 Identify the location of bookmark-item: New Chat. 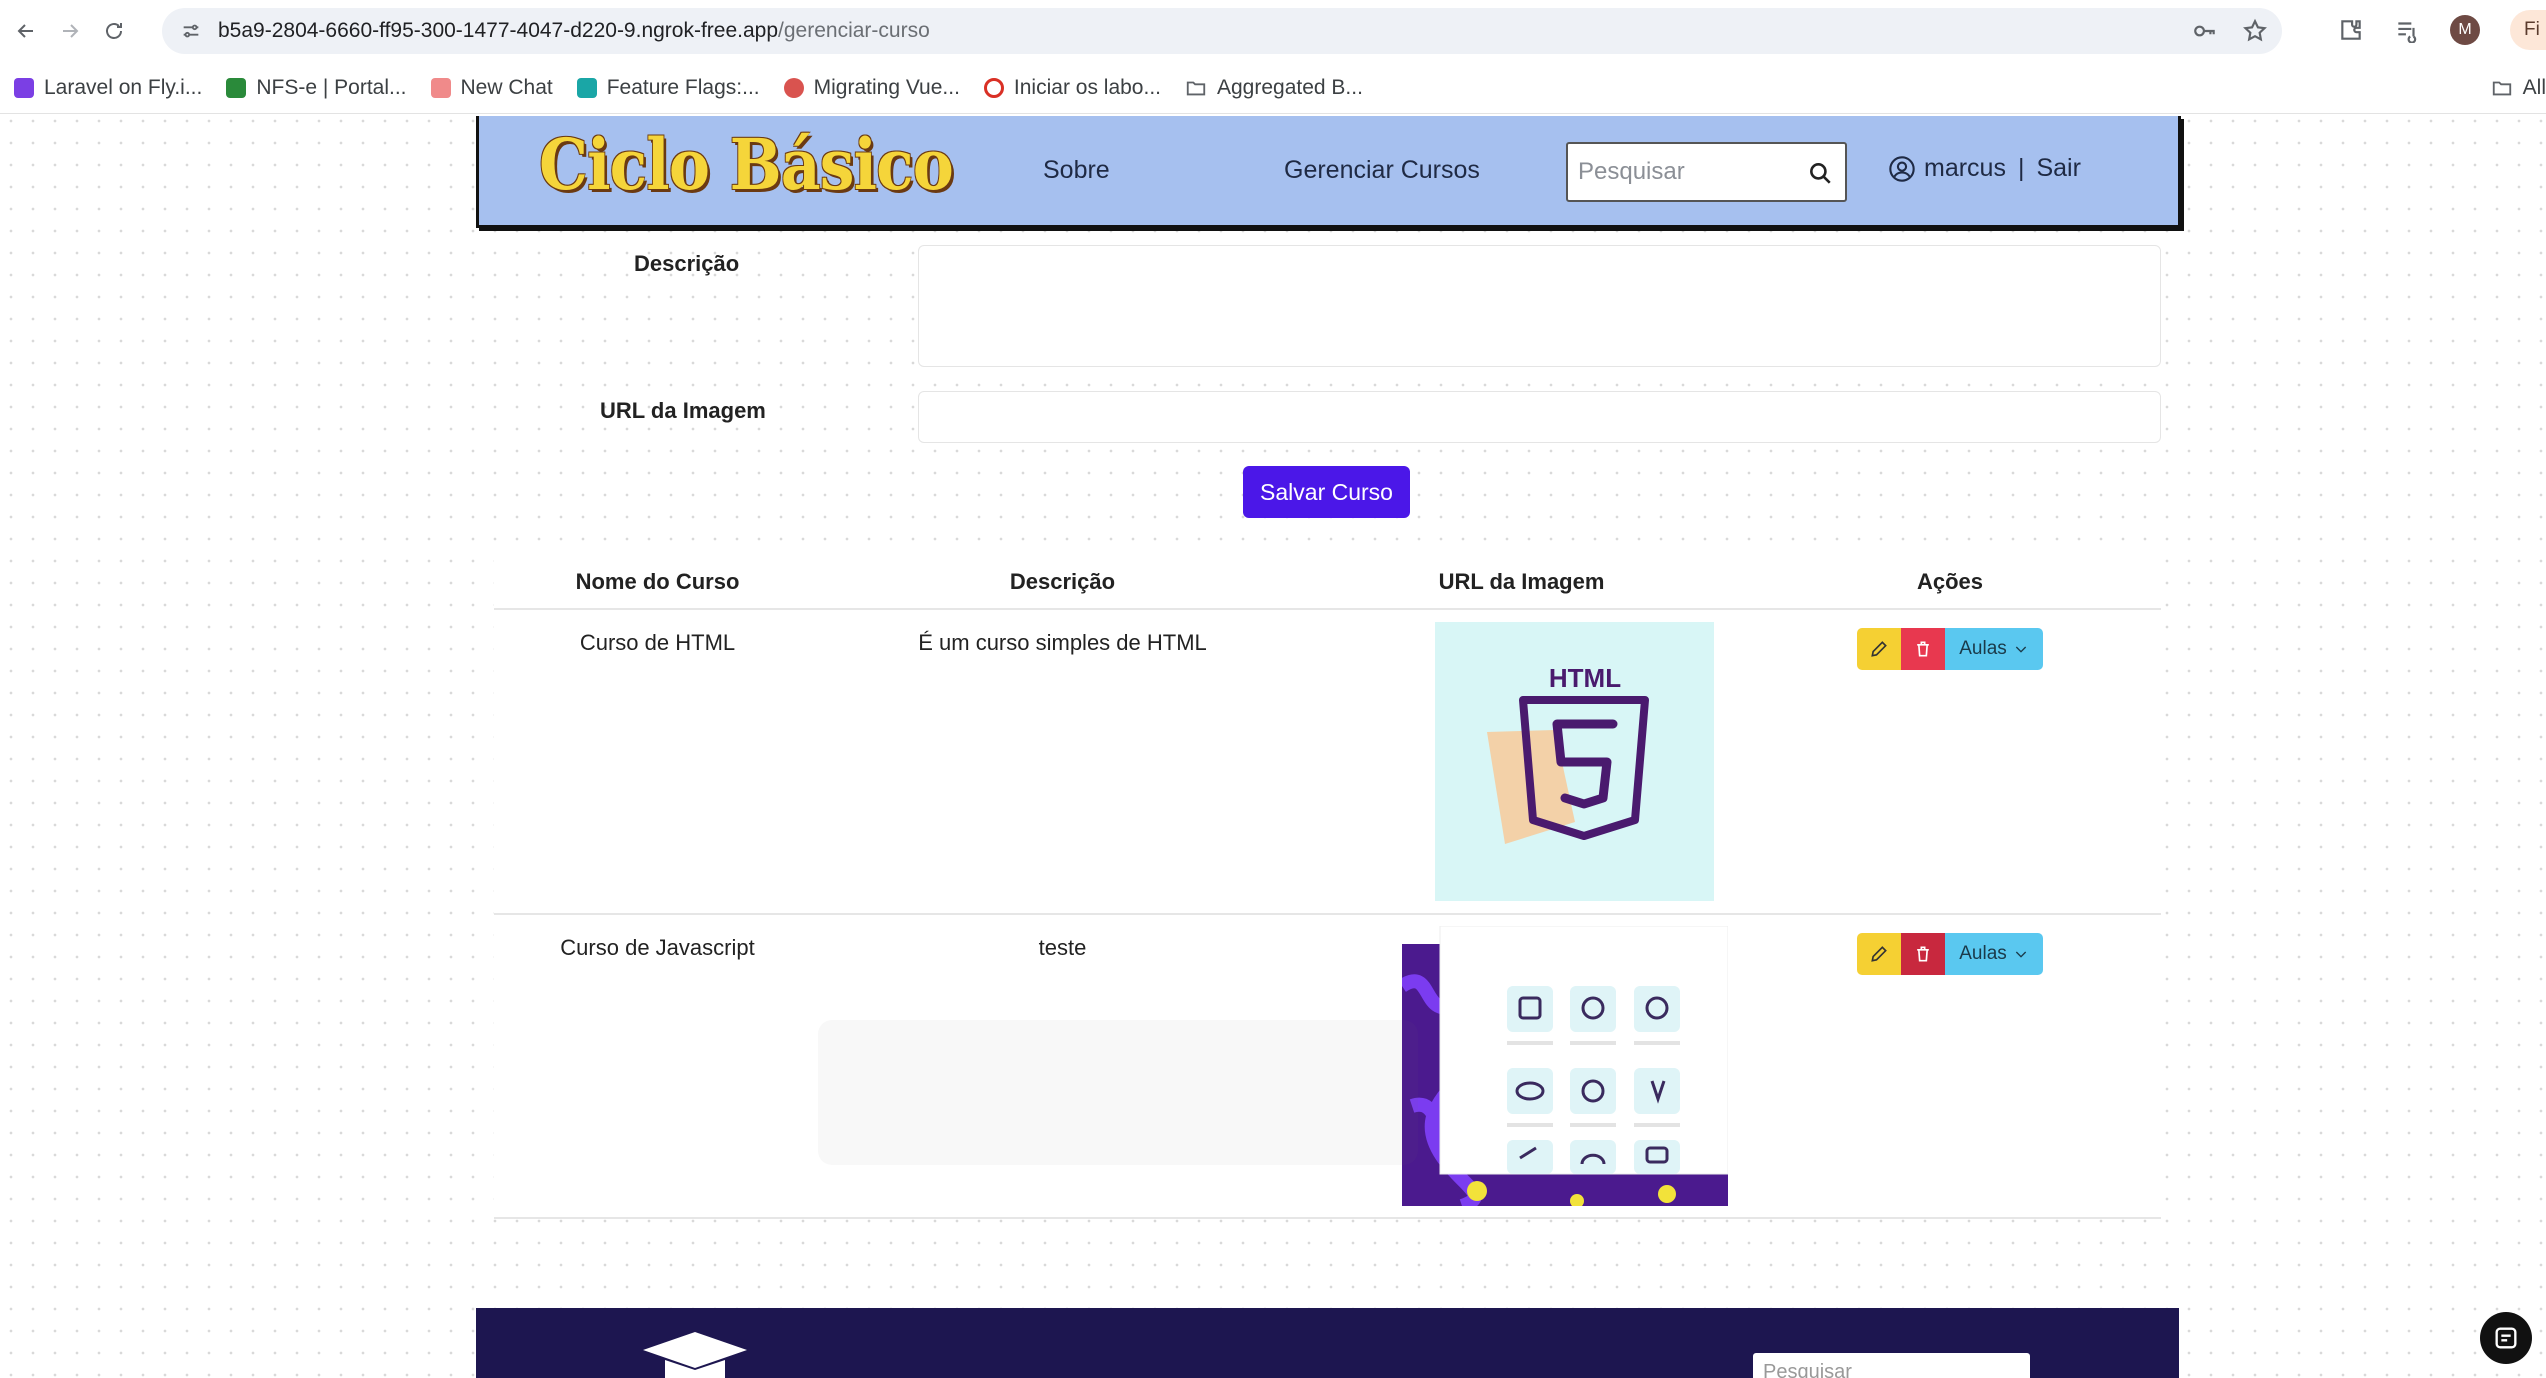
(491, 88).